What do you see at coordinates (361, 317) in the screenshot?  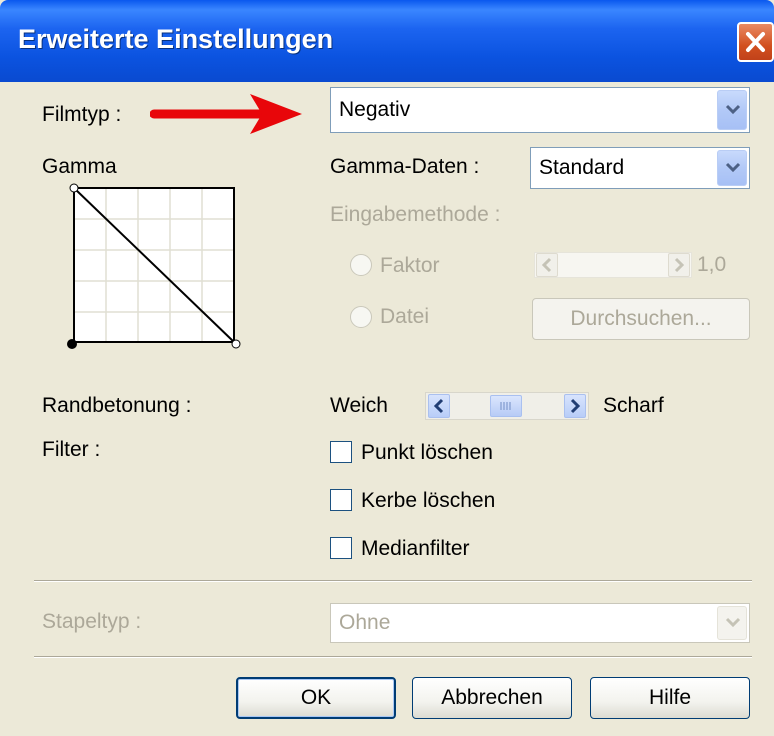 I see `datei-radio` at bounding box center [361, 317].